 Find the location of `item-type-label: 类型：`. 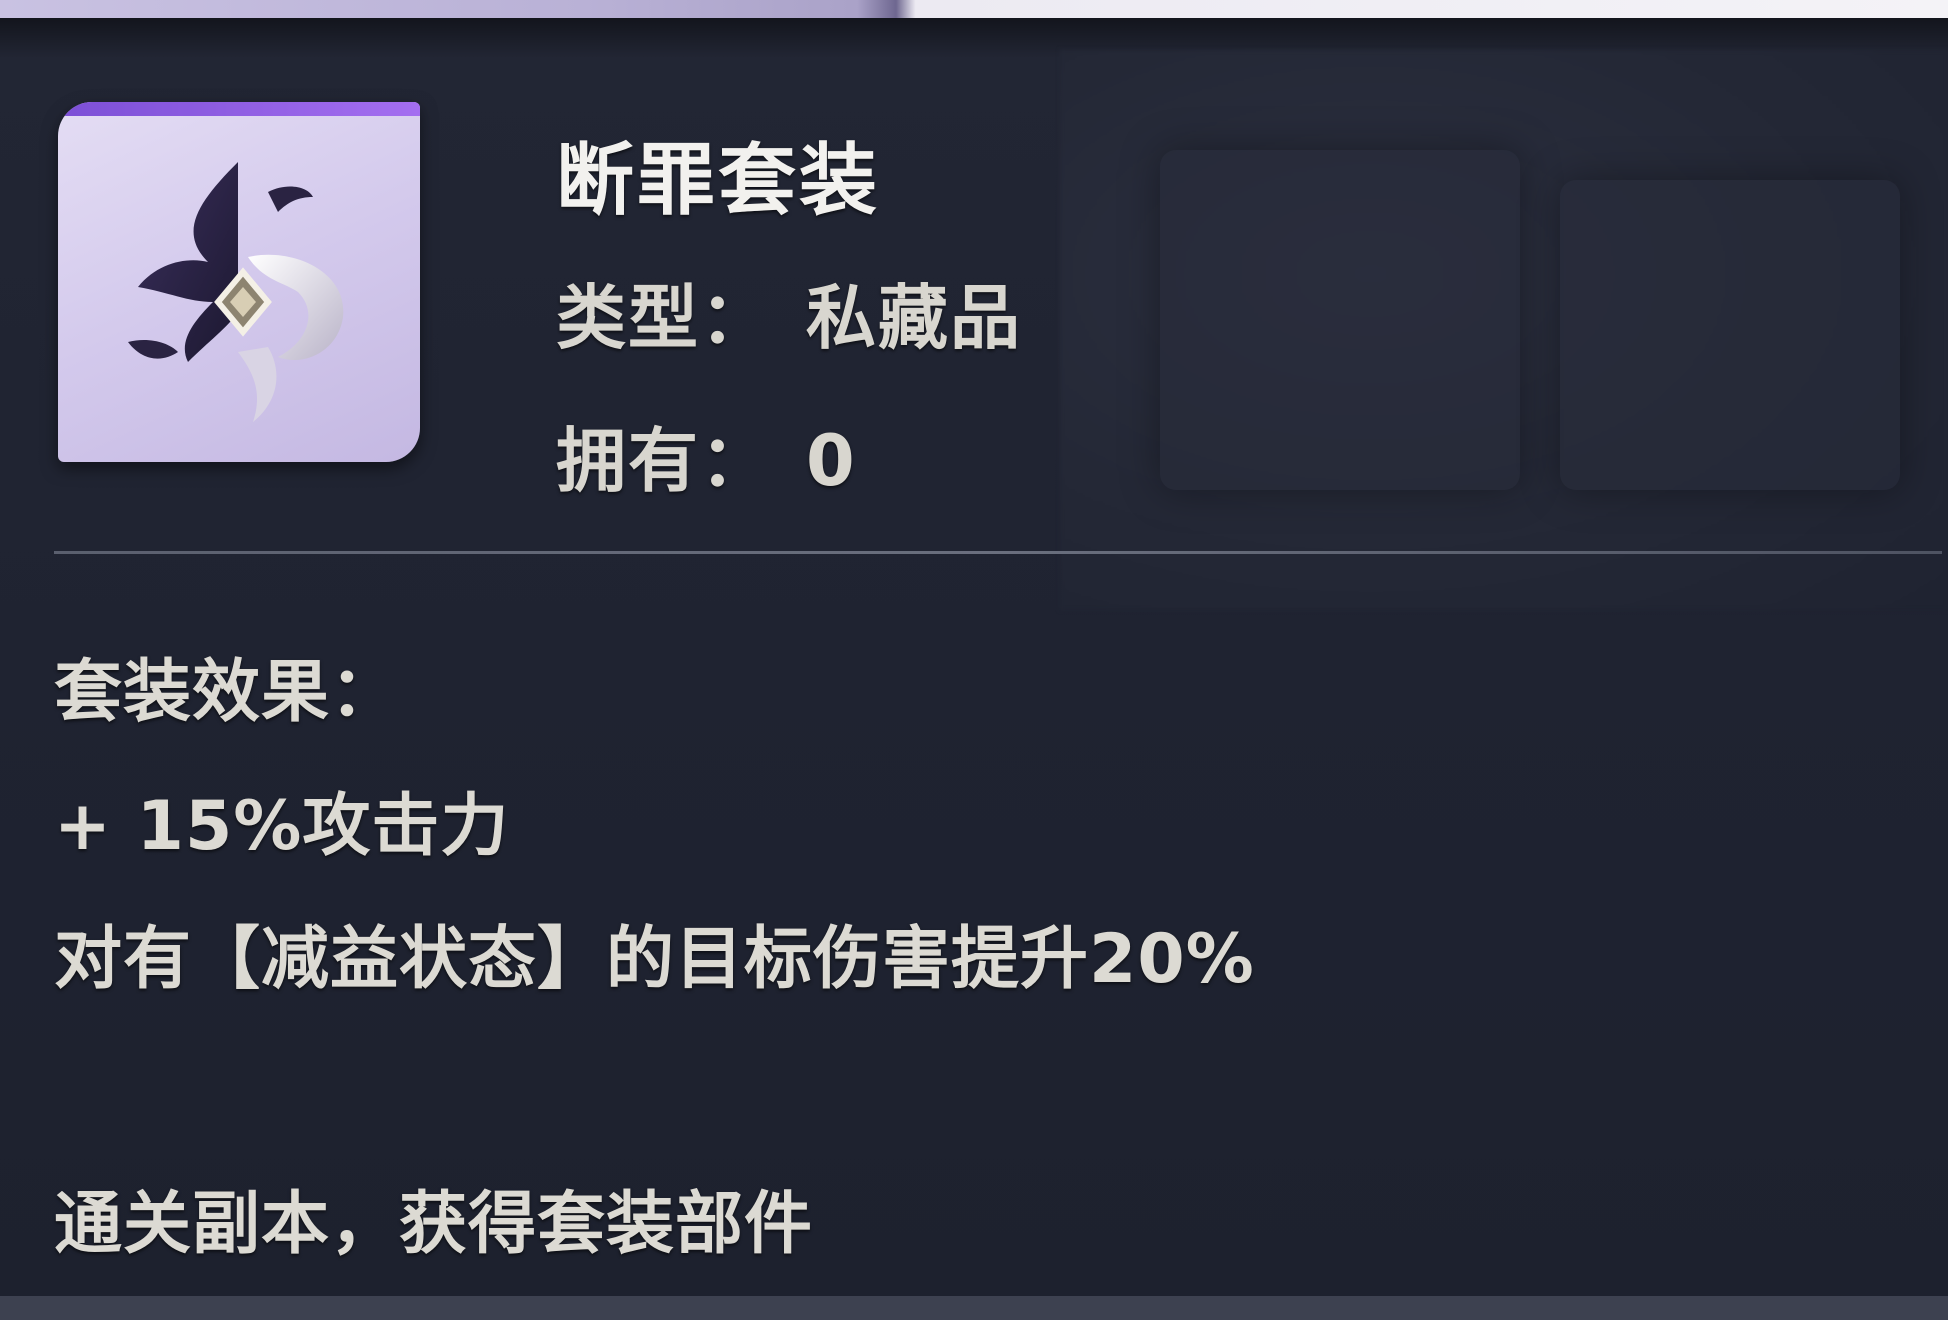

item-type-label: 类型： is located at coordinates (664, 318).